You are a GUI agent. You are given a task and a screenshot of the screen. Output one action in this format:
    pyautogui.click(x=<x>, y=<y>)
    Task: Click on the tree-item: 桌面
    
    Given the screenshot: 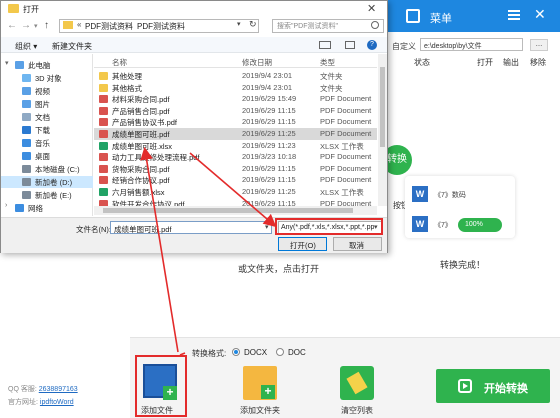 What is the action you would take?
    pyautogui.click(x=47, y=156)
    